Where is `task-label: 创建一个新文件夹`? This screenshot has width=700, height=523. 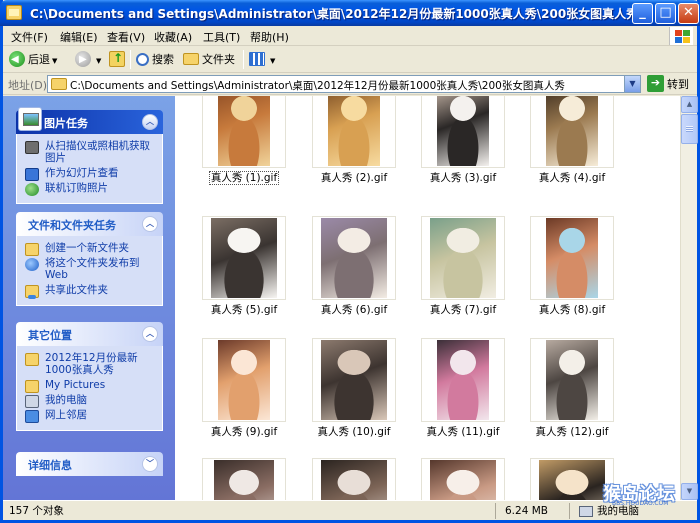 task-label: 创建一个新文件夹 is located at coordinates (87, 248).